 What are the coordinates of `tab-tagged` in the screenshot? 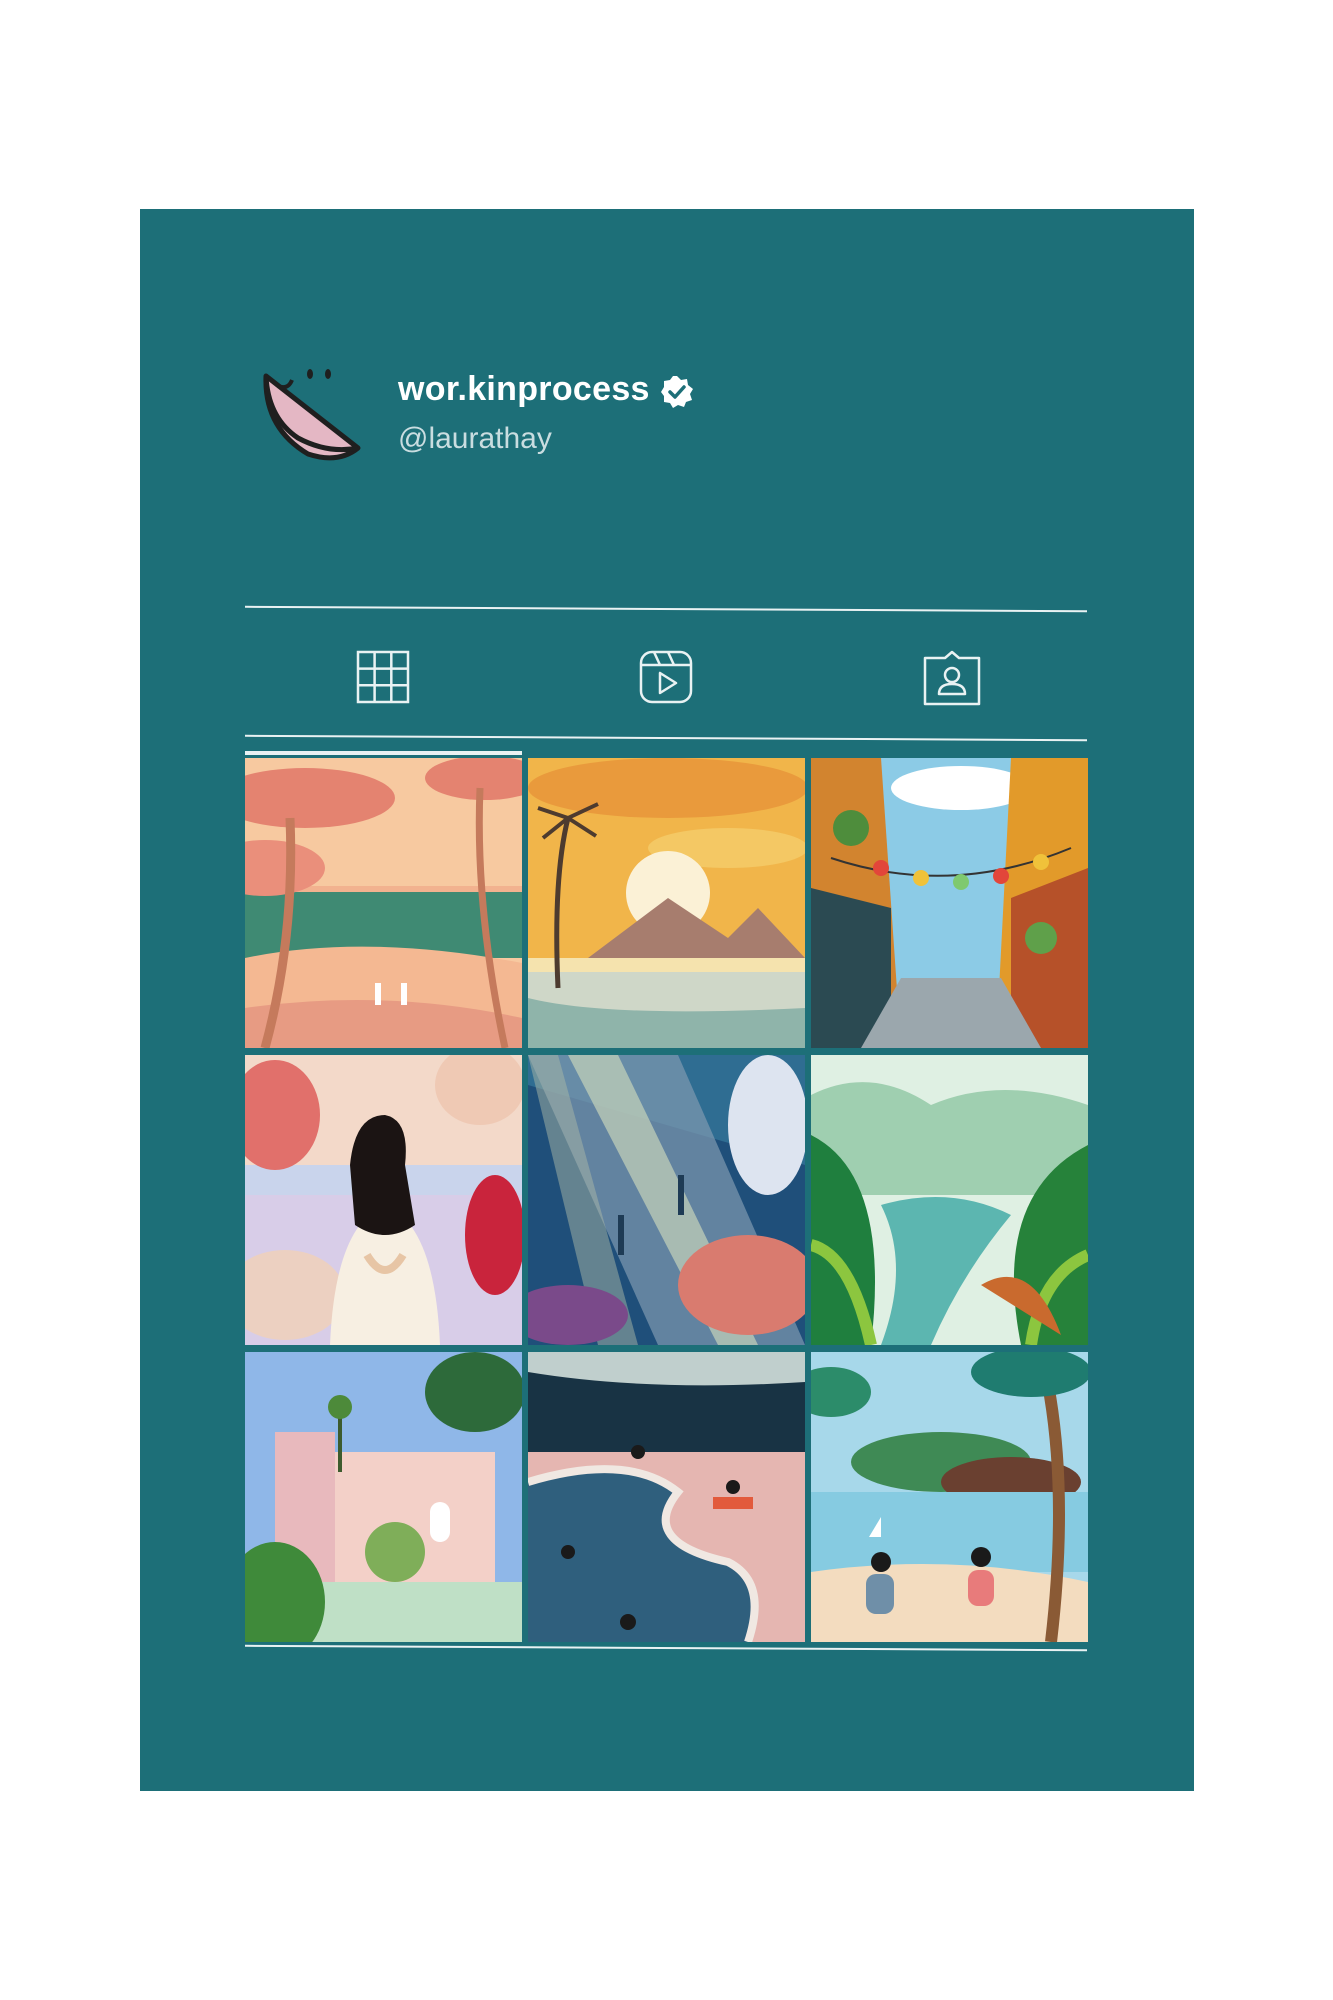 It's located at (952, 678).